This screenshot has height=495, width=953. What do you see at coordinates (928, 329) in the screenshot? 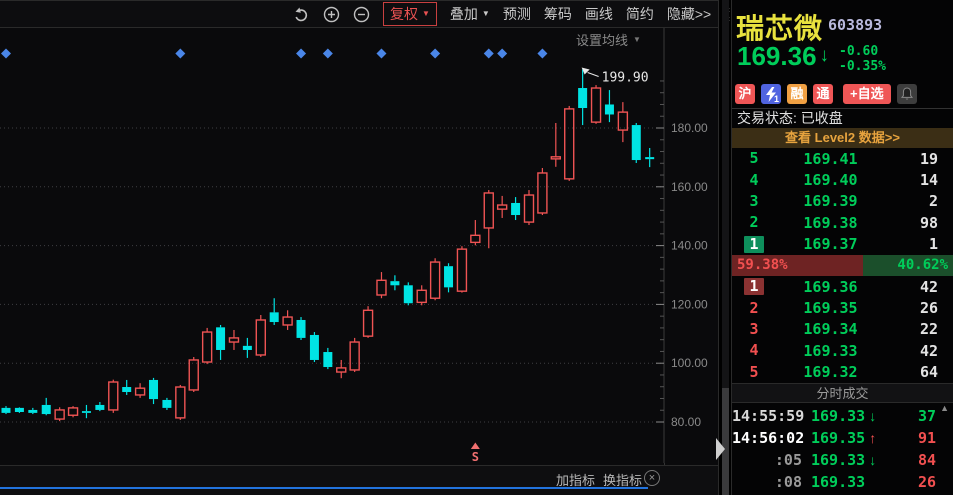
I see `bid-volume: 22` at bounding box center [928, 329].